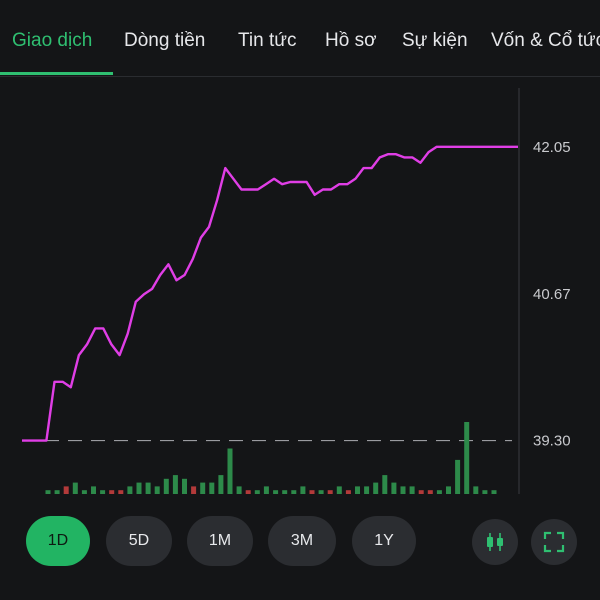 The height and width of the screenshot is (600, 600). Describe the element at coordinates (271, 458) in the screenshot. I see `volume-bars` at that location.